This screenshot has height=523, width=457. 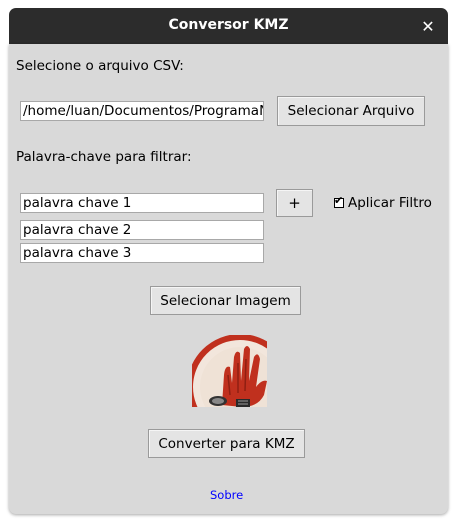 I want to click on apply-filter-checkbox: ✔ Aplicar Filtro, so click(x=383, y=202).